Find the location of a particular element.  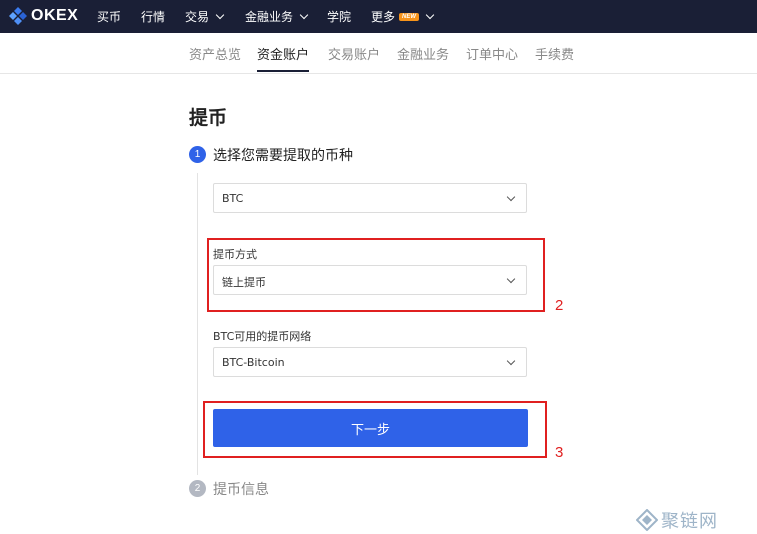

nav-label: 行情 is located at coordinates (153, 17).